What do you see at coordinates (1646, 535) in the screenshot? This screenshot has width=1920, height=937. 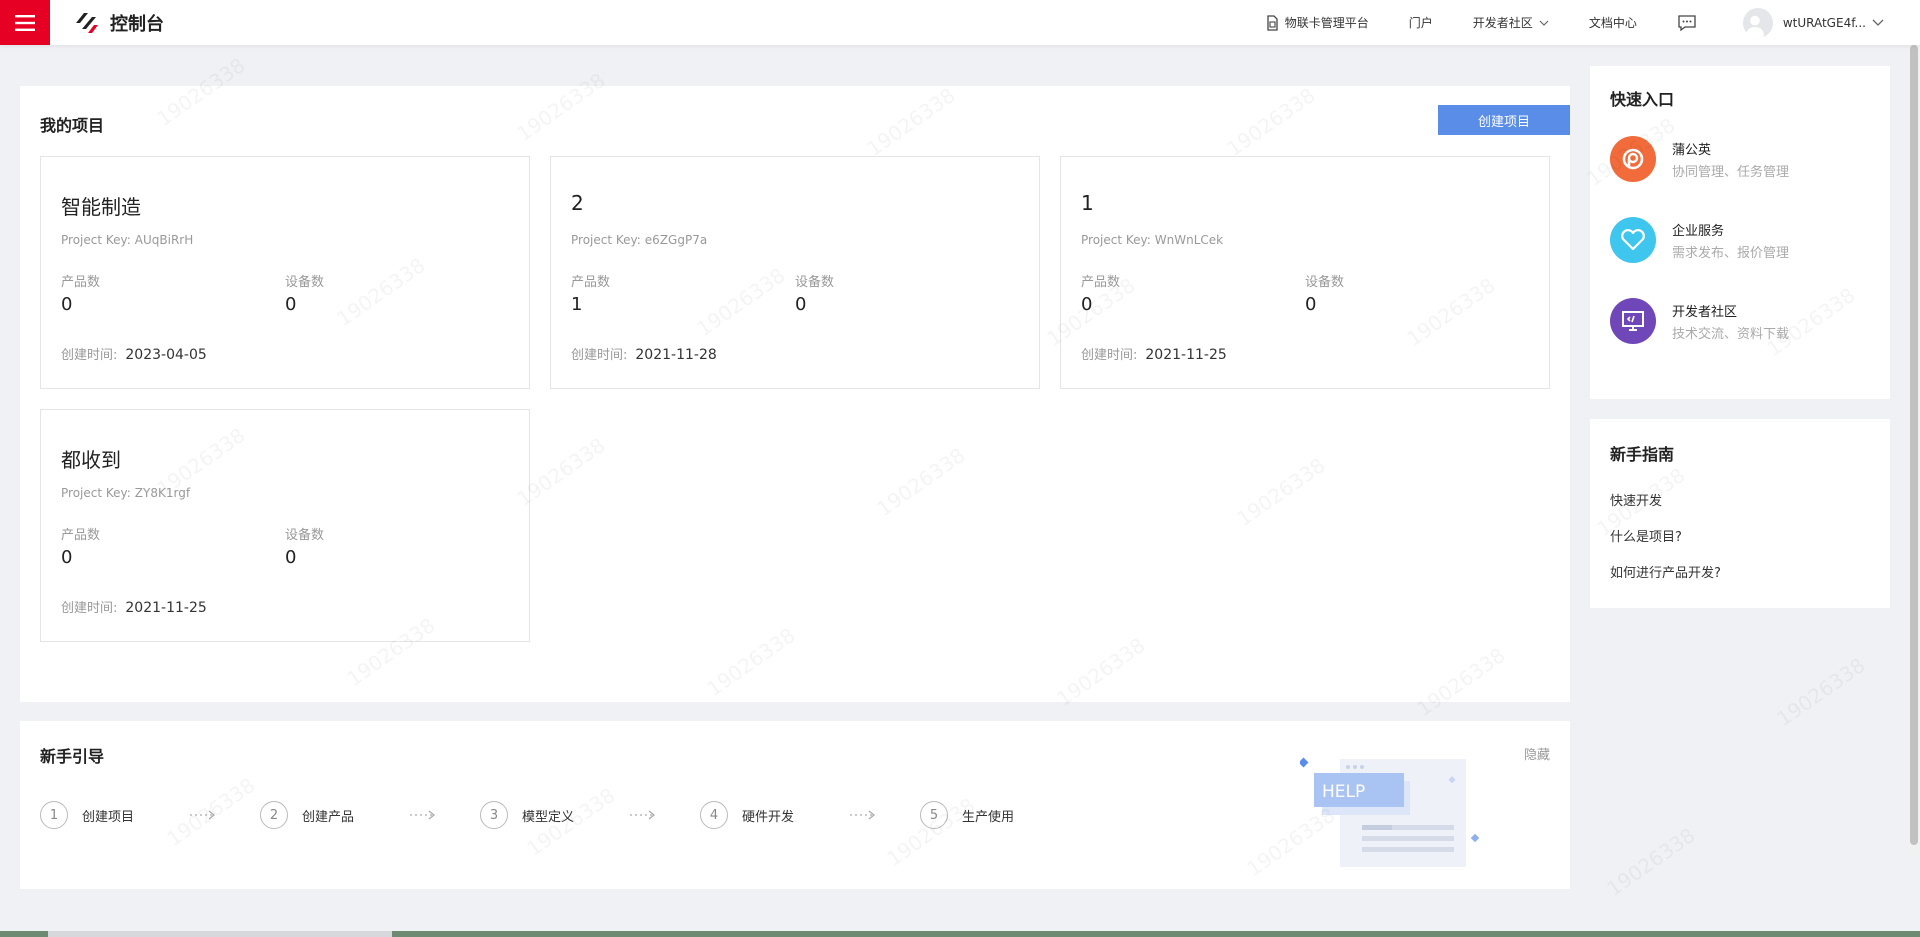 I see `guide-link-what-is-project: 什么是项目?` at bounding box center [1646, 535].